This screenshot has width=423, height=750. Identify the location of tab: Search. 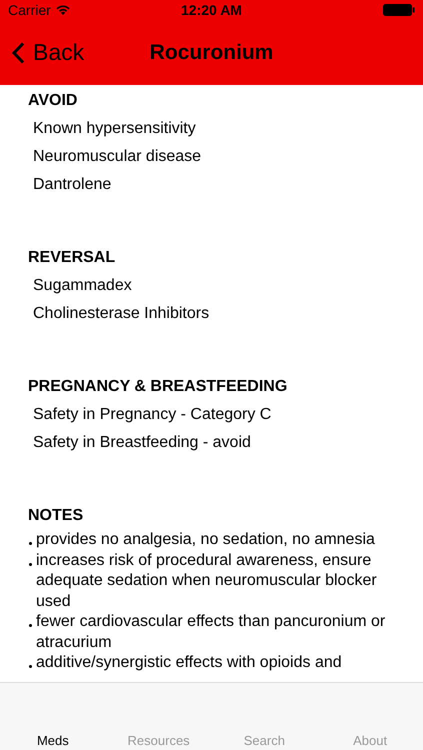
(265, 740).